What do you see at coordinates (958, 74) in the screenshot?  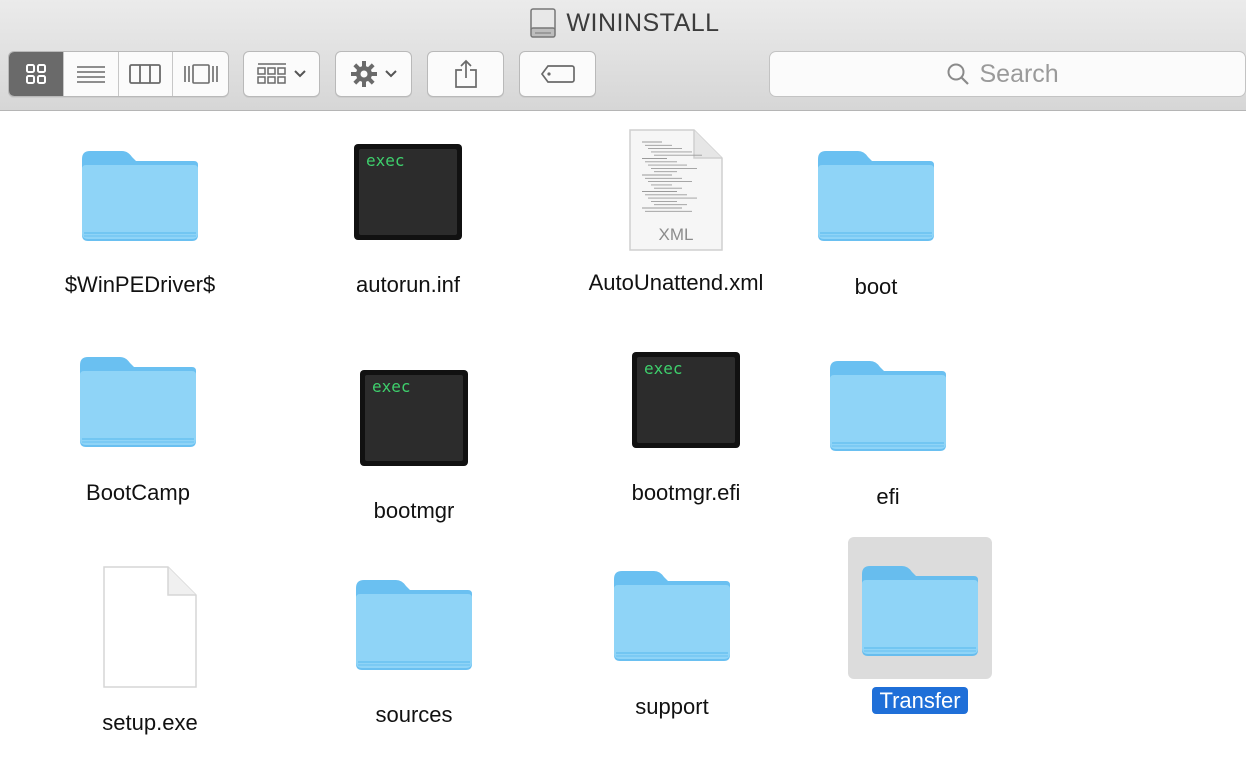 I see `search-icon` at bounding box center [958, 74].